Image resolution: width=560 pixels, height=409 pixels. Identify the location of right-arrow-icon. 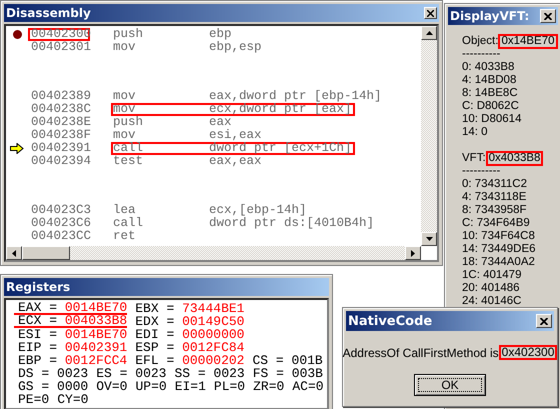
(413, 253).